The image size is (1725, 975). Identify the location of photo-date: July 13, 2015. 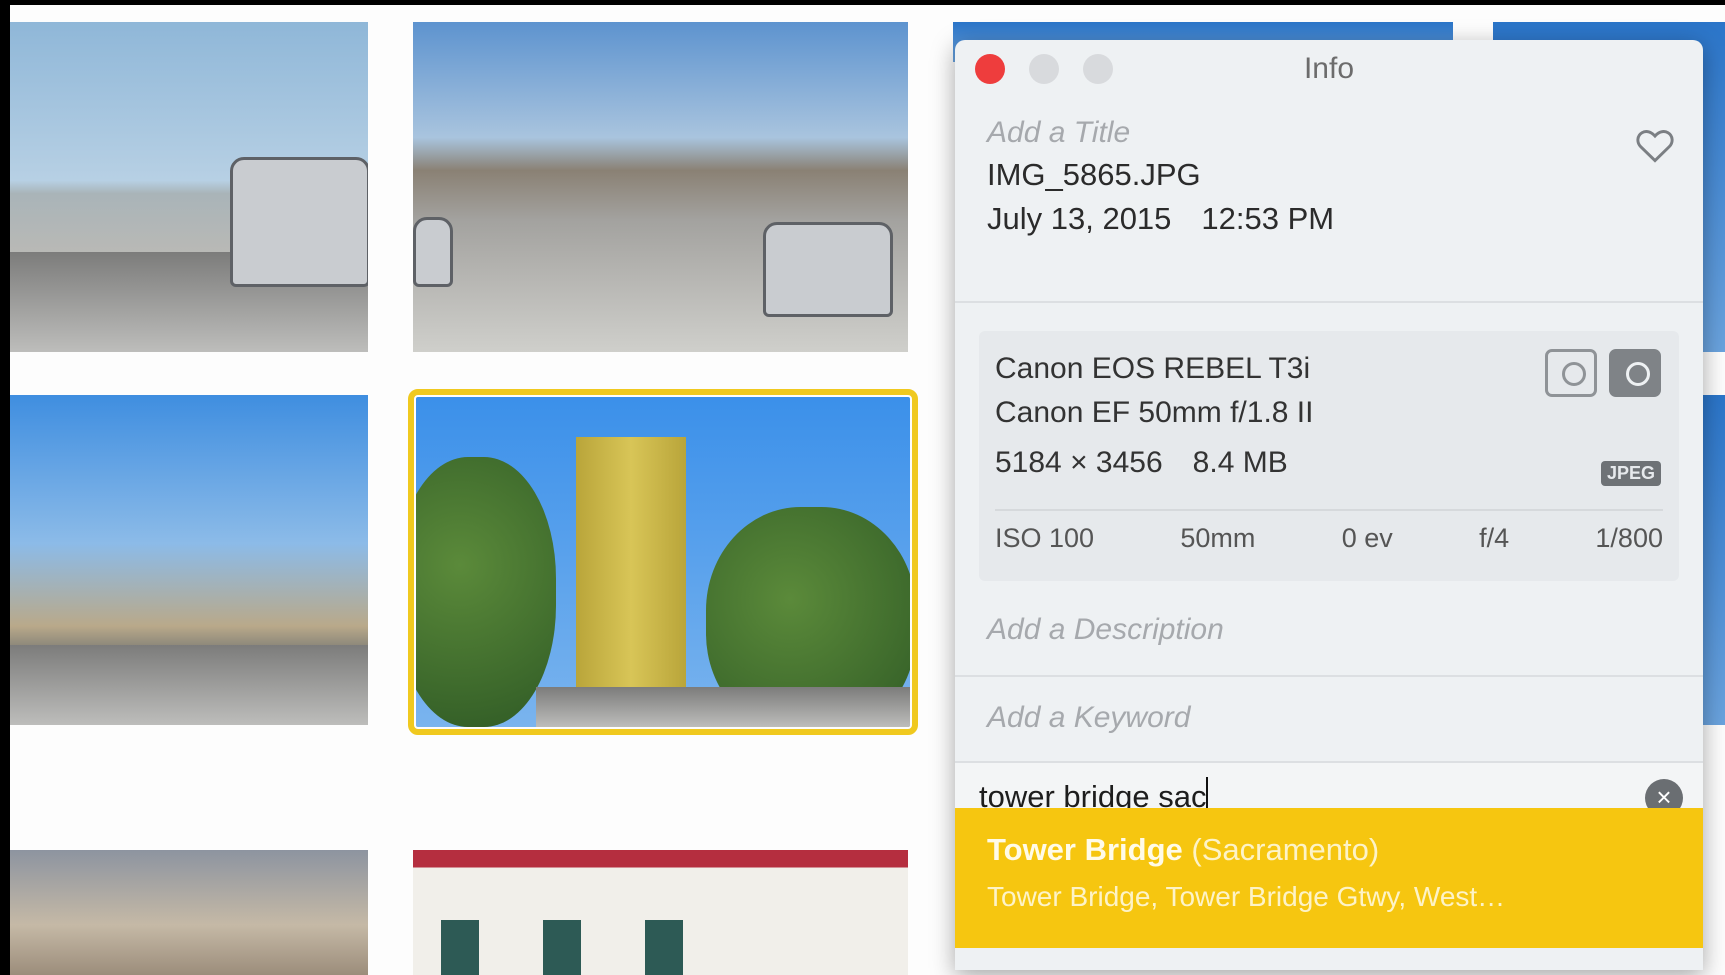
(1079, 218).